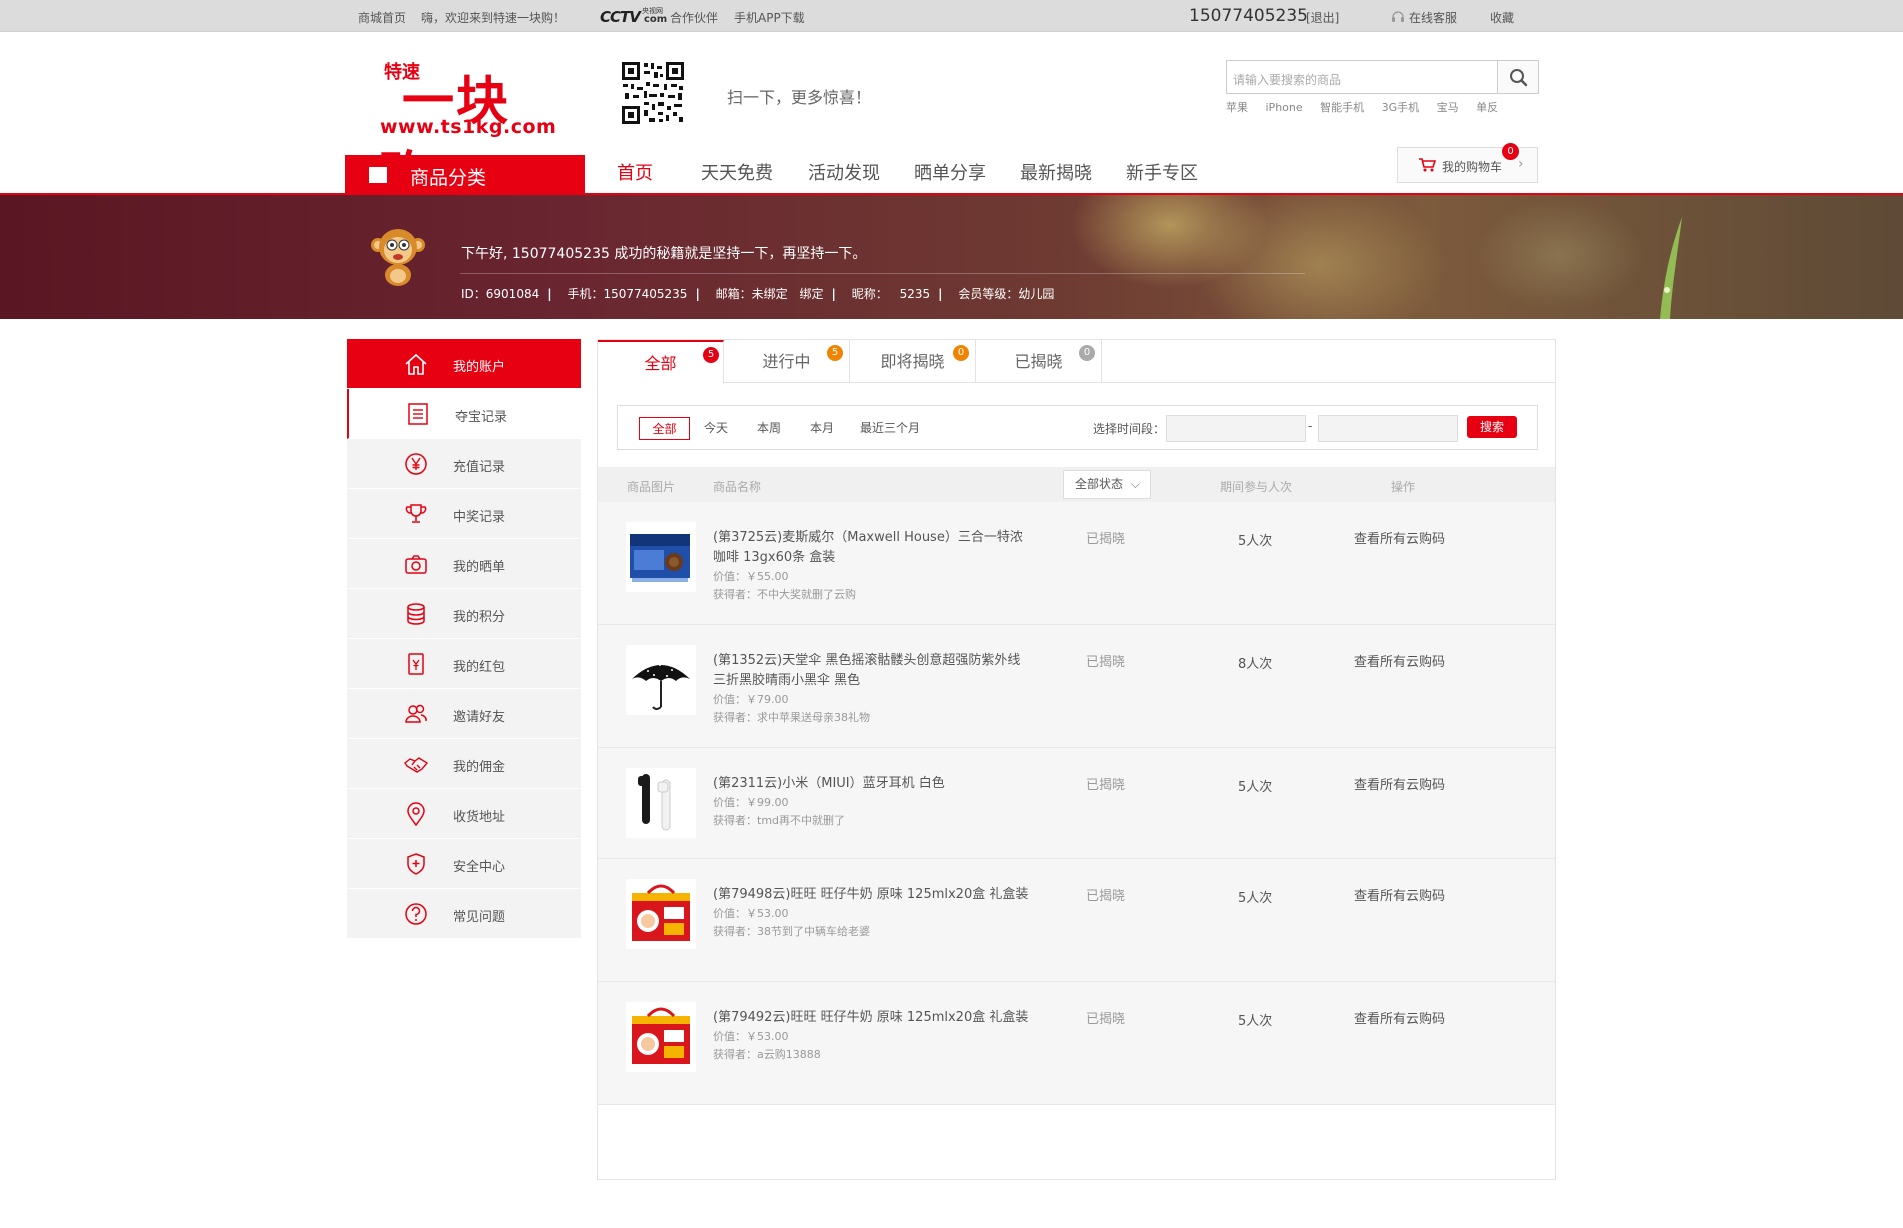 The width and height of the screenshot is (1903, 1228). Describe the element at coordinates (844, 172) in the screenshot. I see `nav-activities: 活动发现` at that location.